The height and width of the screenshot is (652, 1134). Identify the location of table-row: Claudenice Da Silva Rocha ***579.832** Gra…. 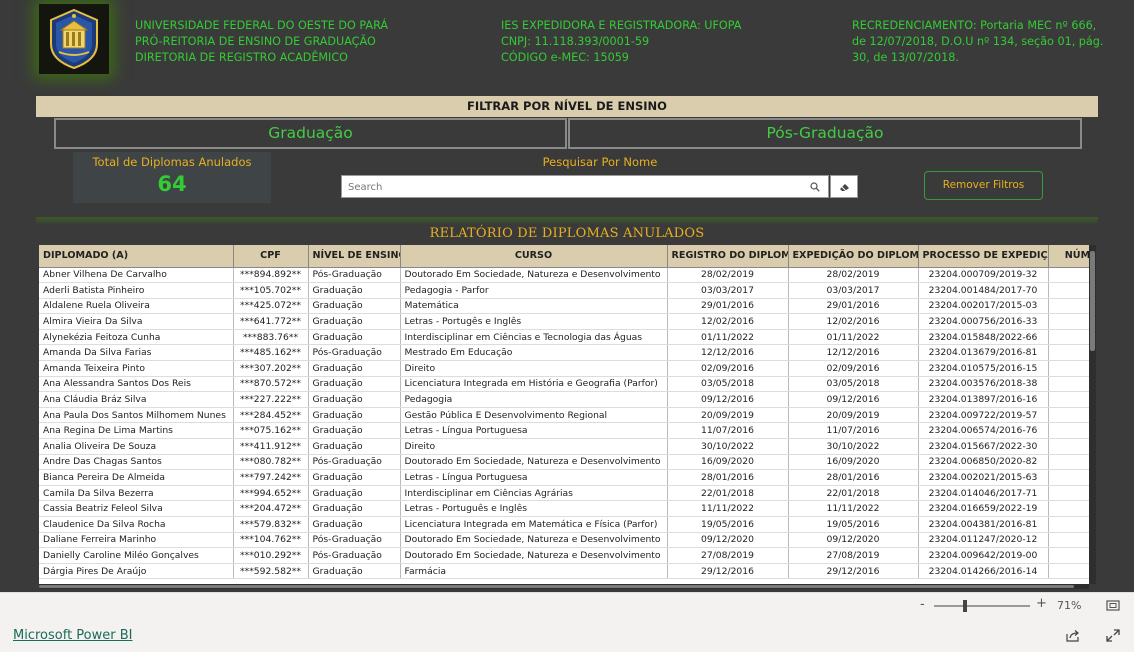
(567, 524).